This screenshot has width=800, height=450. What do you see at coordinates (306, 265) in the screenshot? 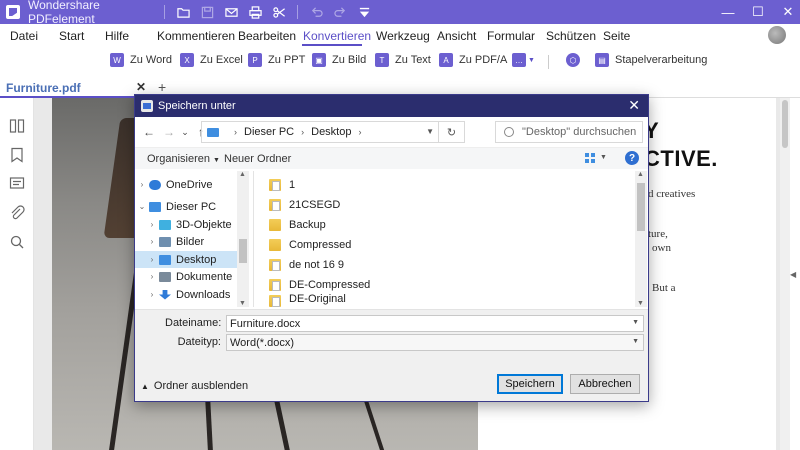
I see `file-item-de-not-16-9: de not 16 9` at bounding box center [306, 265].